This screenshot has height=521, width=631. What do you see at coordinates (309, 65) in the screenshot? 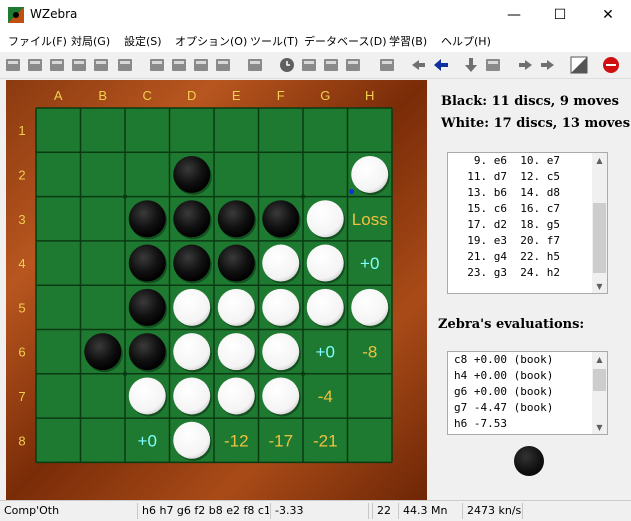
I see `stop-icon` at bounding box center [309, 65].